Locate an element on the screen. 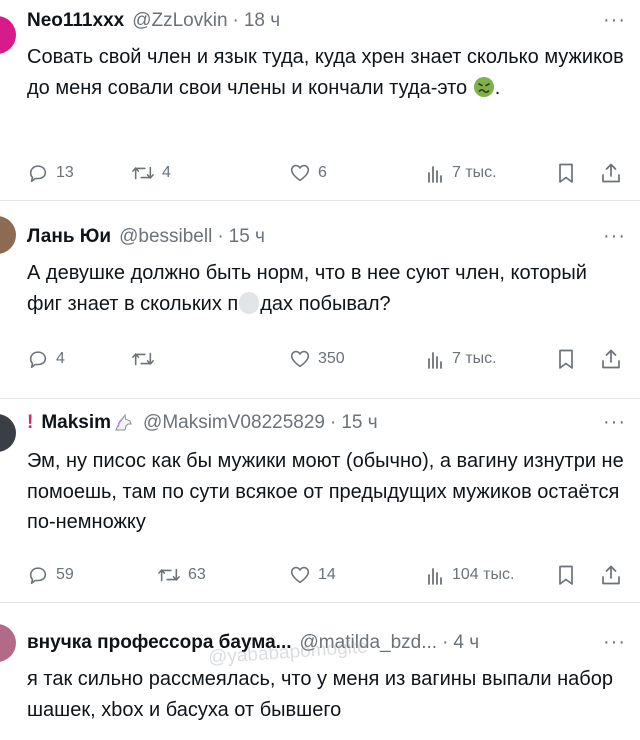  like-button: 350 is located at coordinates (317, 359).